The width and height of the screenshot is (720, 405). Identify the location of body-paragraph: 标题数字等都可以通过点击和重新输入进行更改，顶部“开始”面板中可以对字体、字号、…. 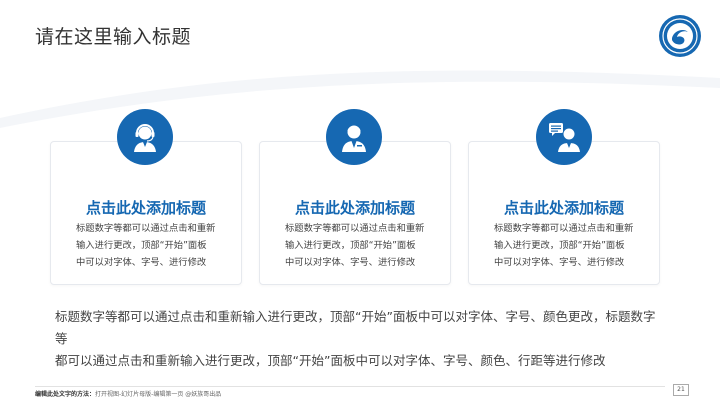
(360, 339).